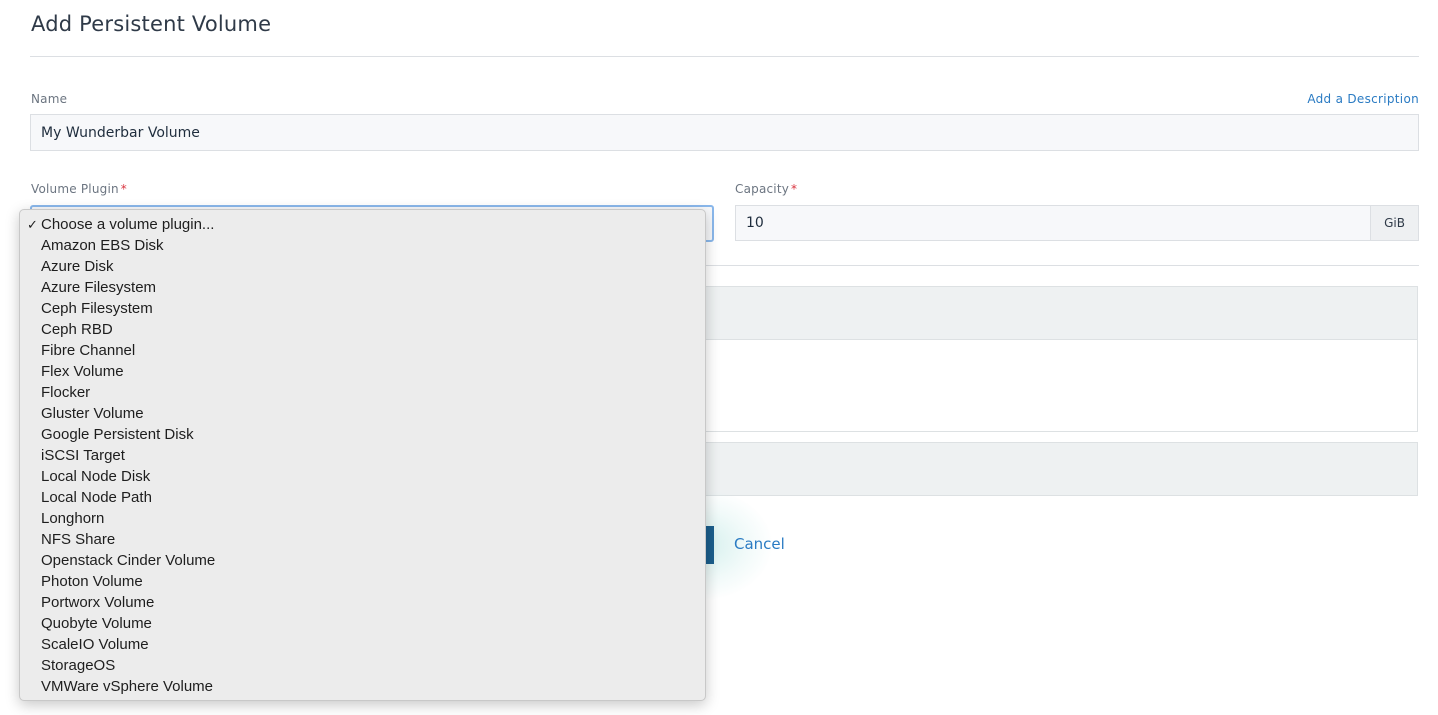 Image resolution: width=1438 pixels, height=715 pixels. Describe the element at coordinates (362, 476) in the screenshot. I see `dropdown-option: Local Node Disk` at that location.